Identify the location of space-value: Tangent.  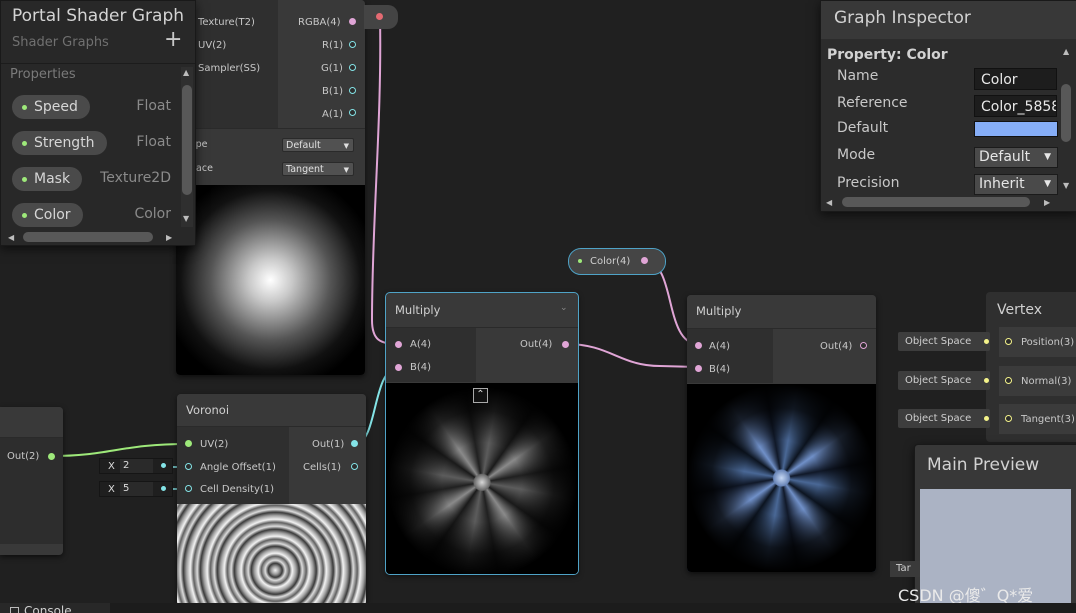
(305, 169).